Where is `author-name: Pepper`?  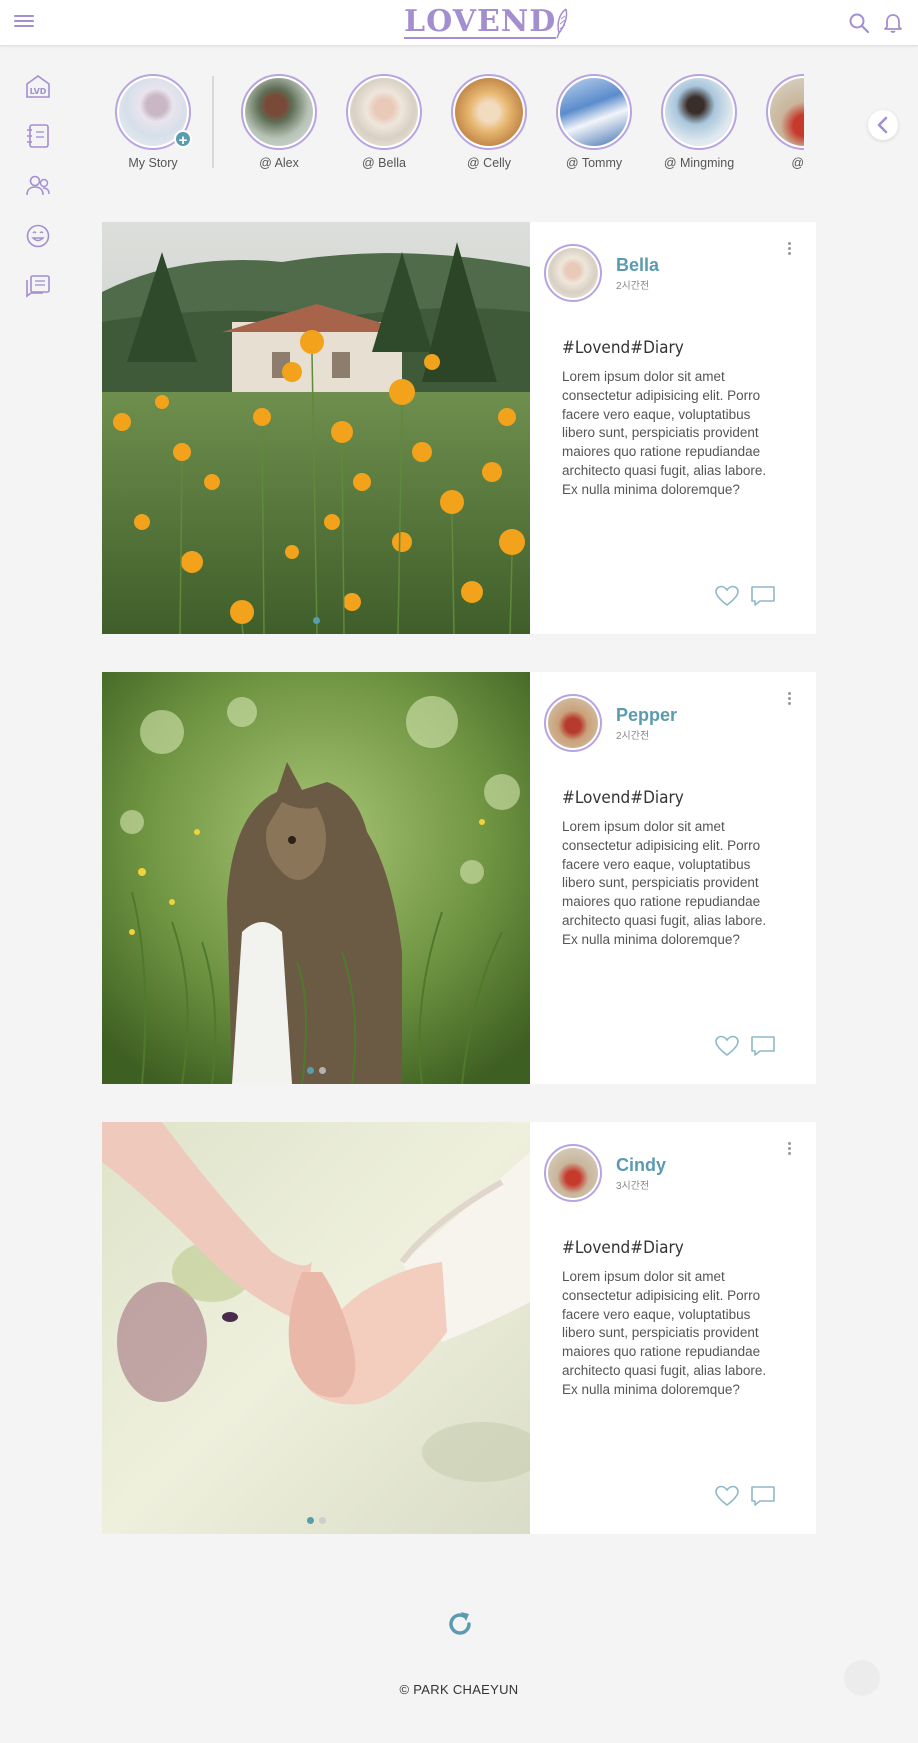 author-name: Pepper is located at coordinates (646, 715).